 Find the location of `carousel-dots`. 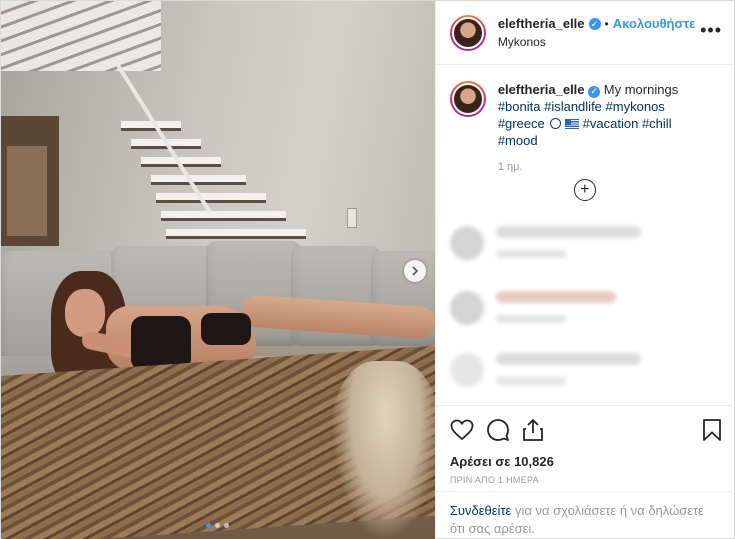

carousel-dots is located at coordinates (217, 525).